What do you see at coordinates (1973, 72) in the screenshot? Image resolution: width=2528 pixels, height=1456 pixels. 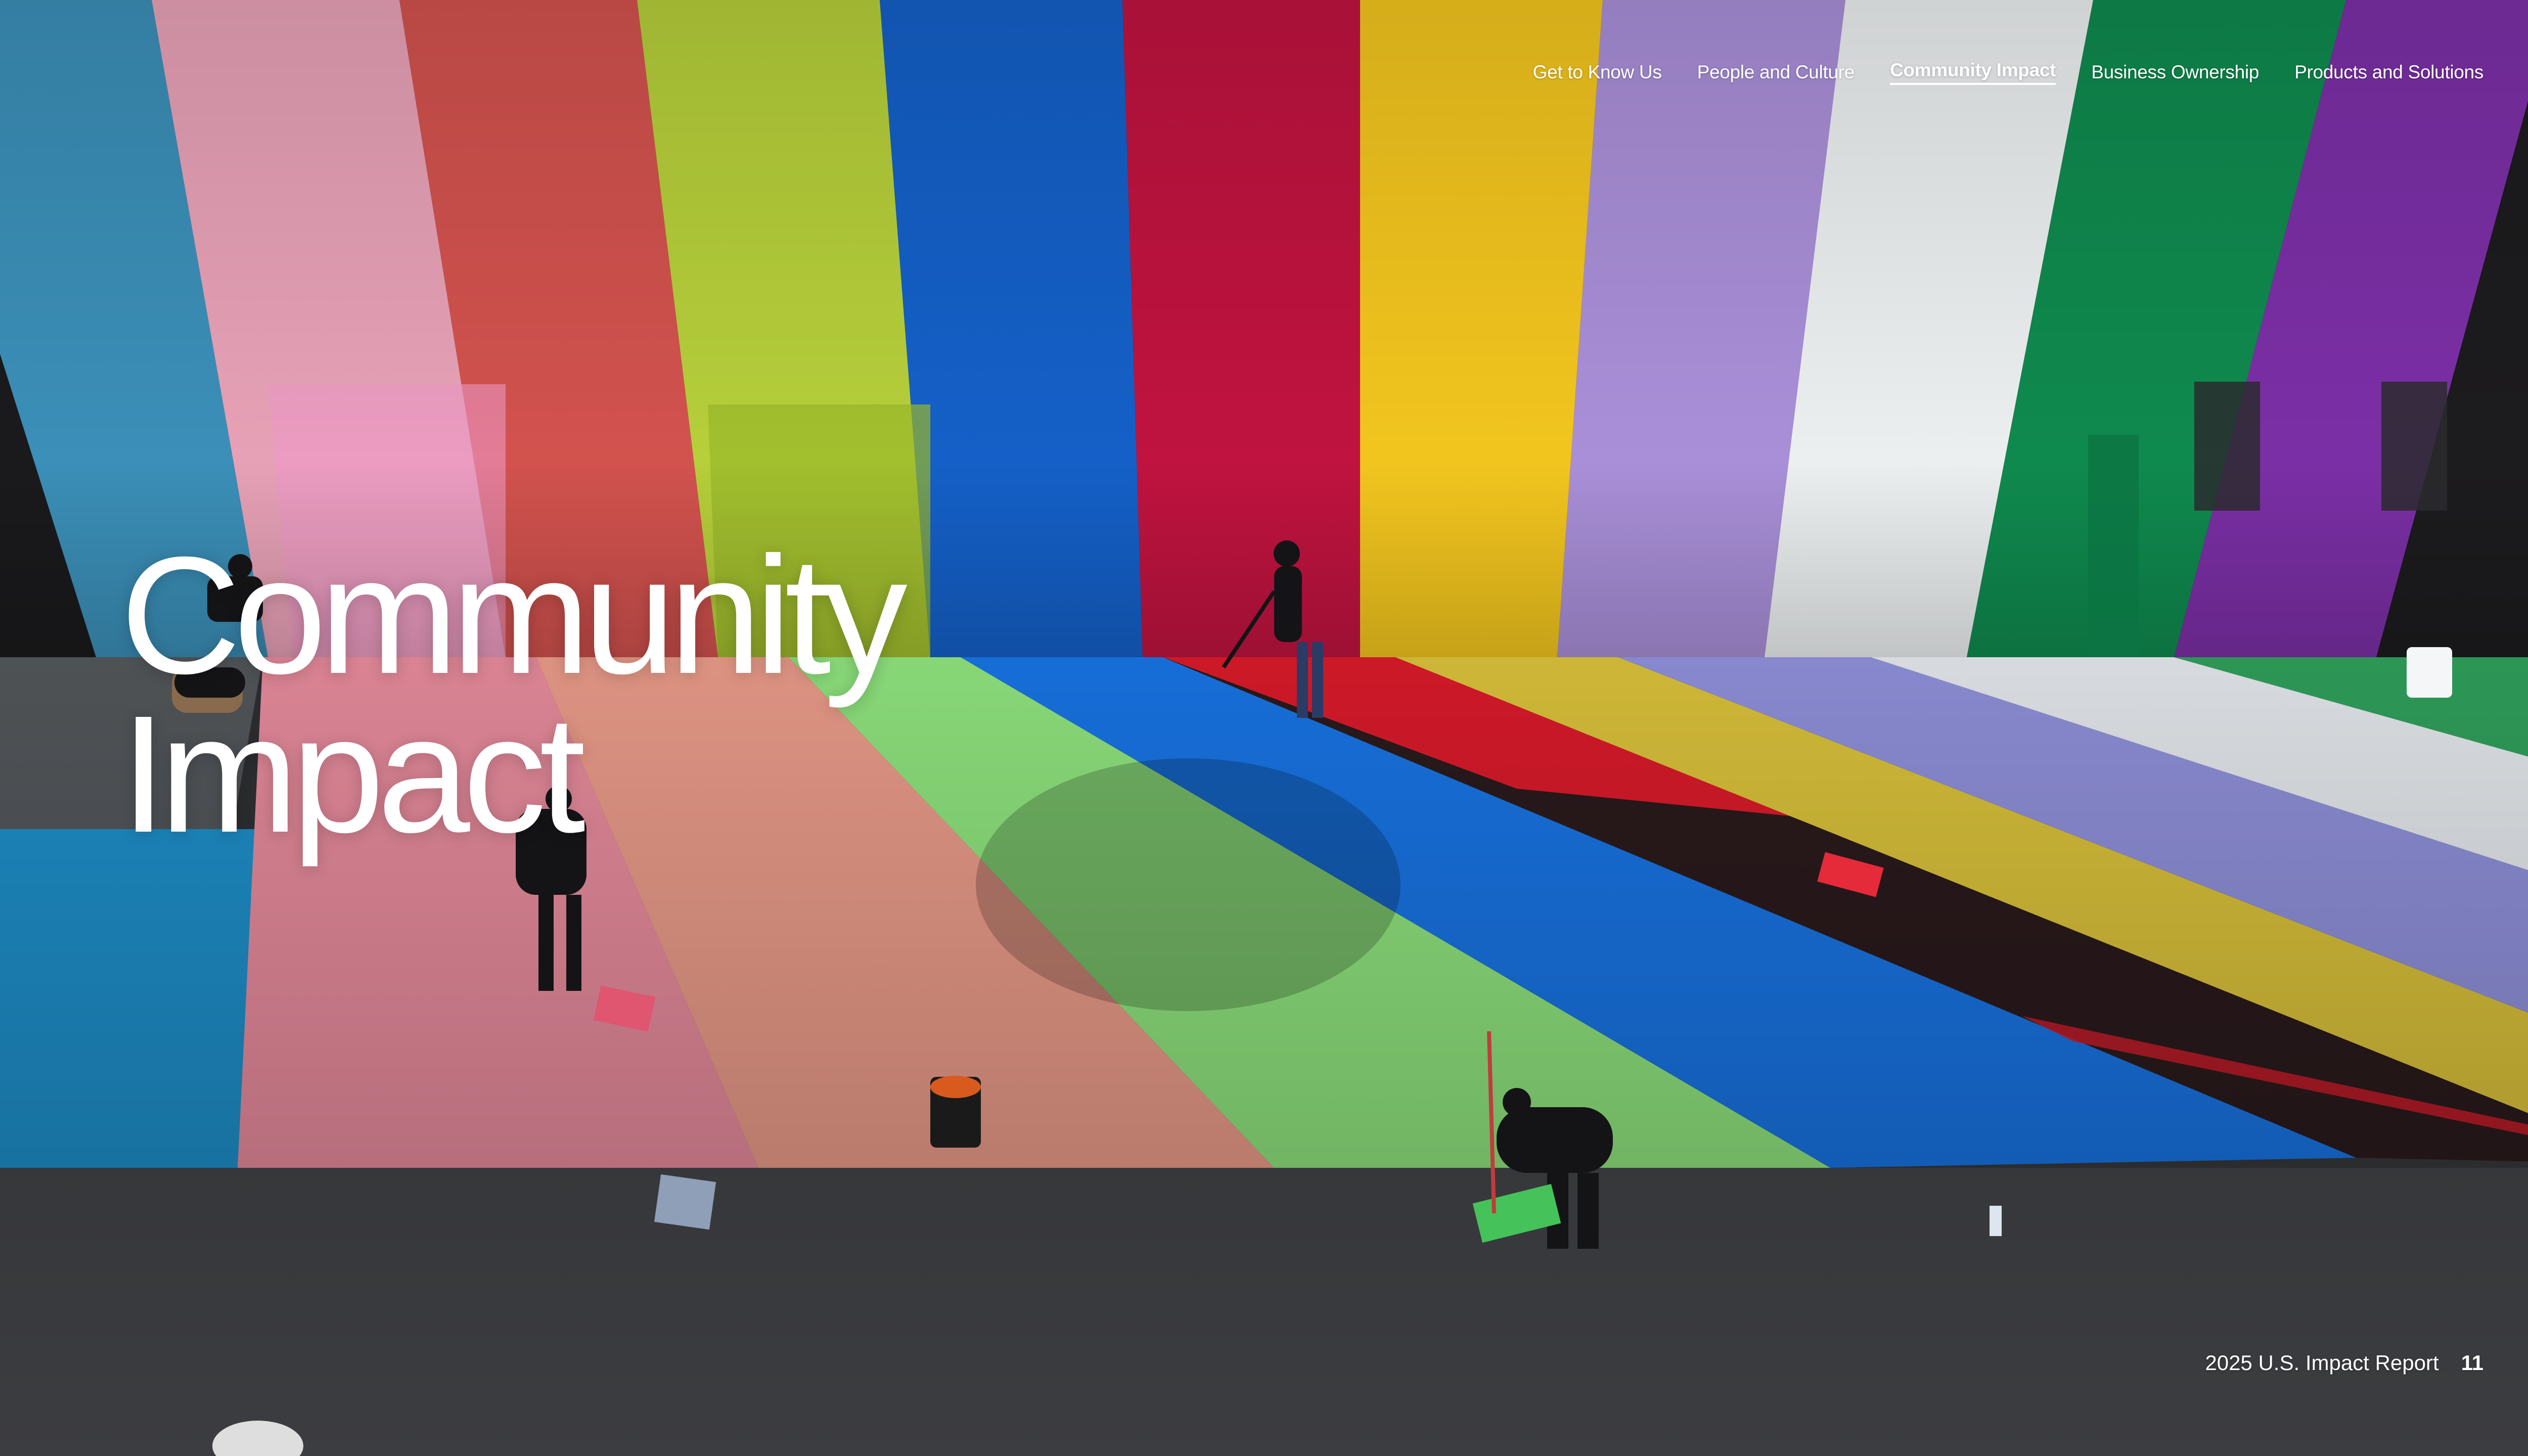 I see `nav-link-community-impact: Community Impact` at bounding box center [1973, 72].